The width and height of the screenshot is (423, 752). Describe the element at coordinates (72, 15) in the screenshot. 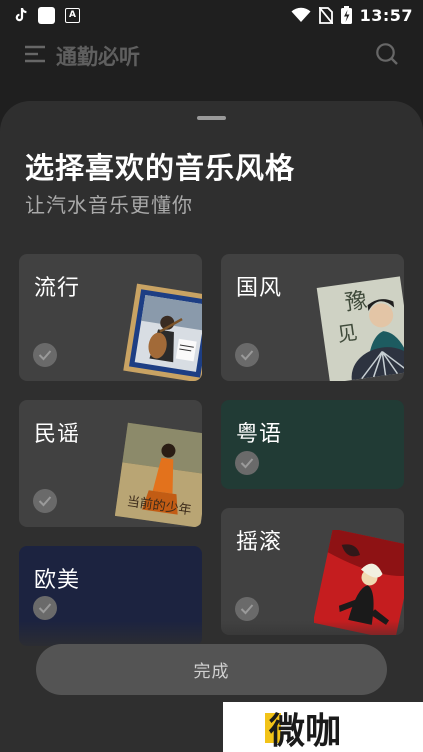

I see `font-notification-icon: A` at that location.